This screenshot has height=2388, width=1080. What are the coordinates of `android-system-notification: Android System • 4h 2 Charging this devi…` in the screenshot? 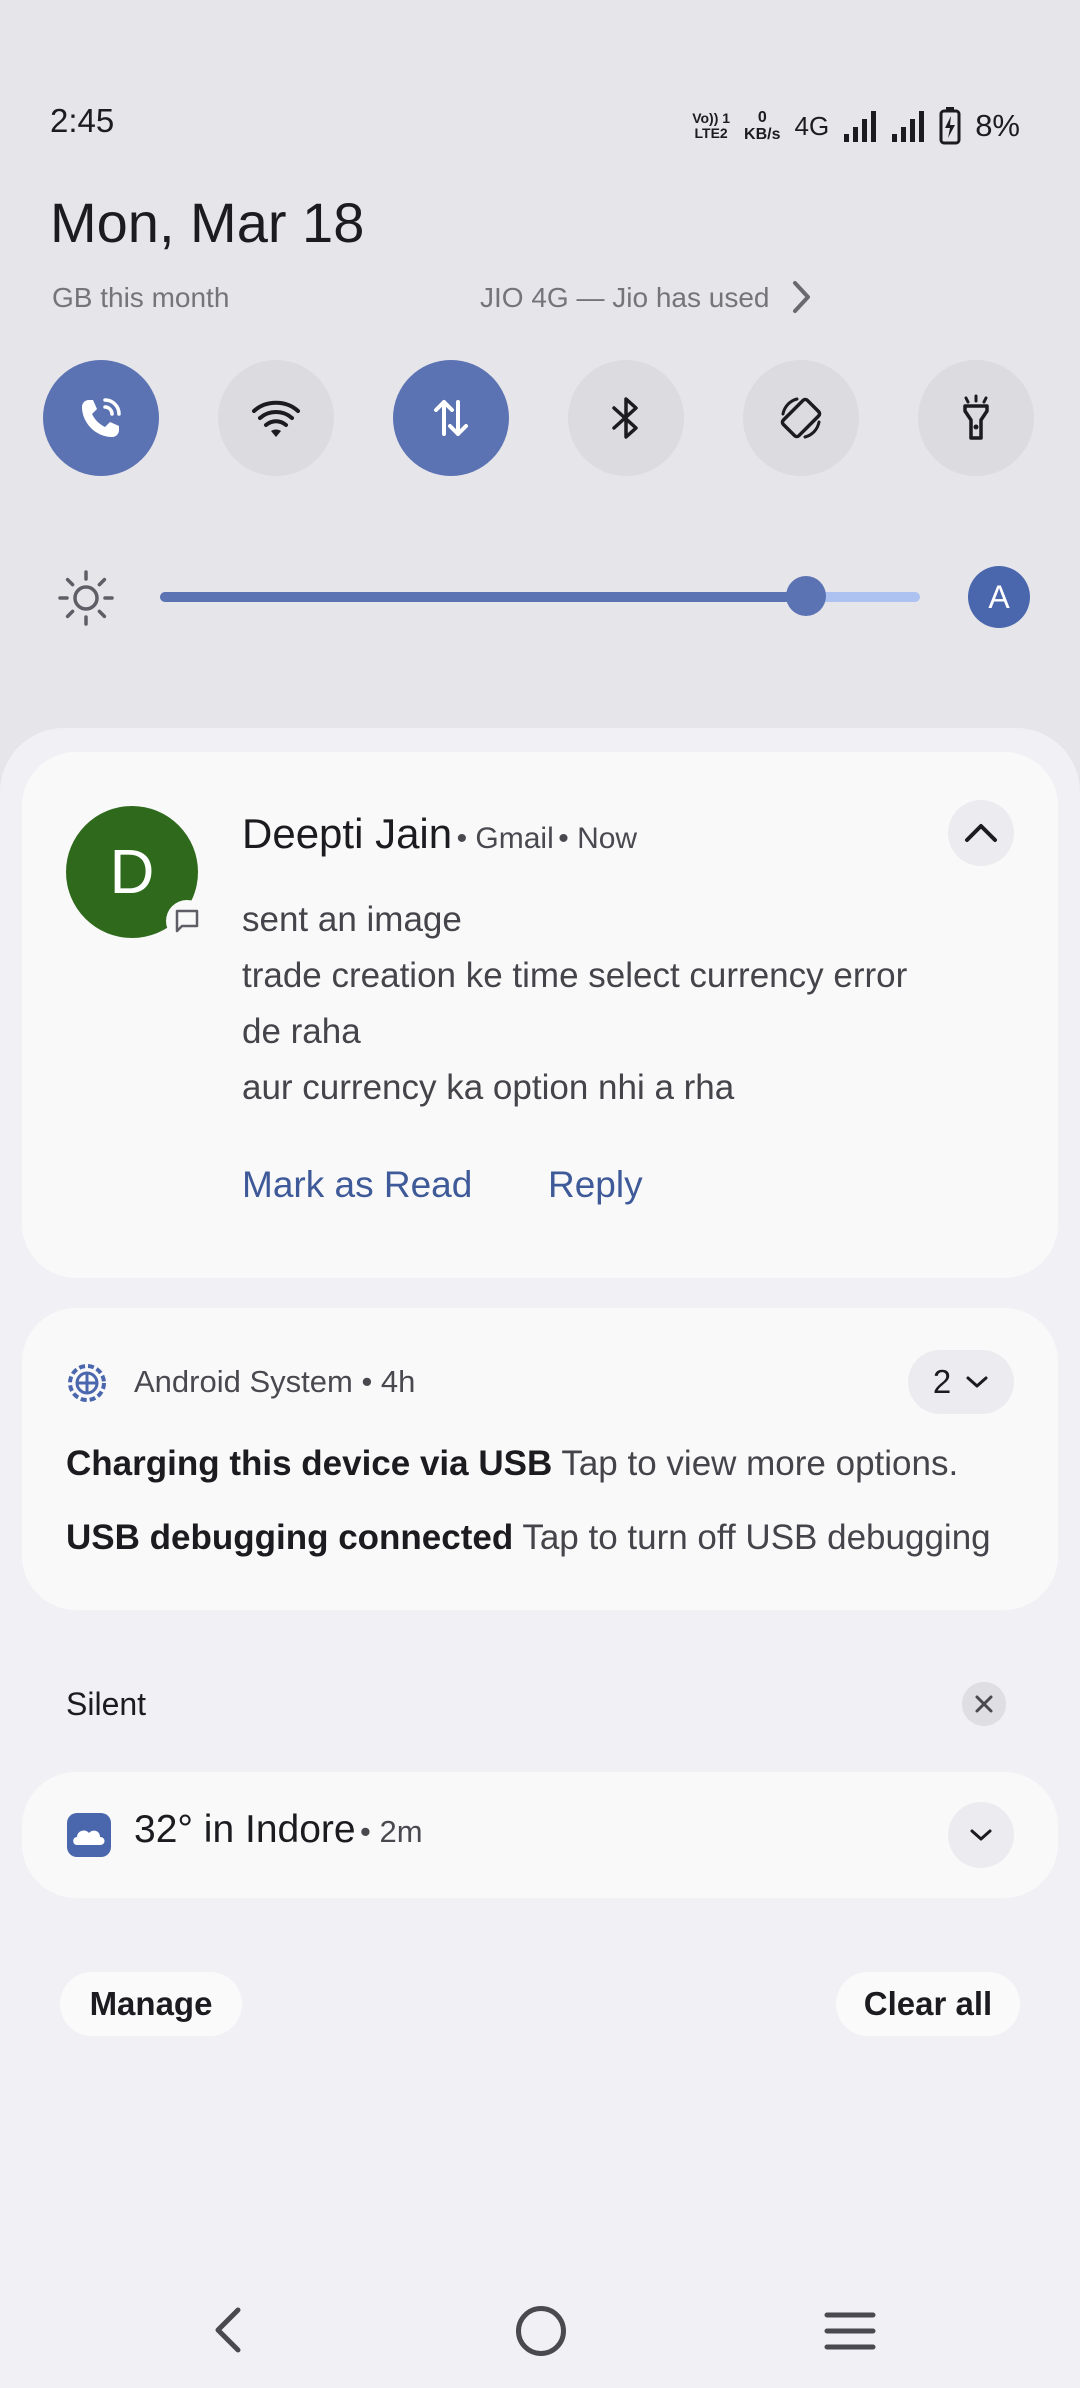 It's located at (540, 1459).